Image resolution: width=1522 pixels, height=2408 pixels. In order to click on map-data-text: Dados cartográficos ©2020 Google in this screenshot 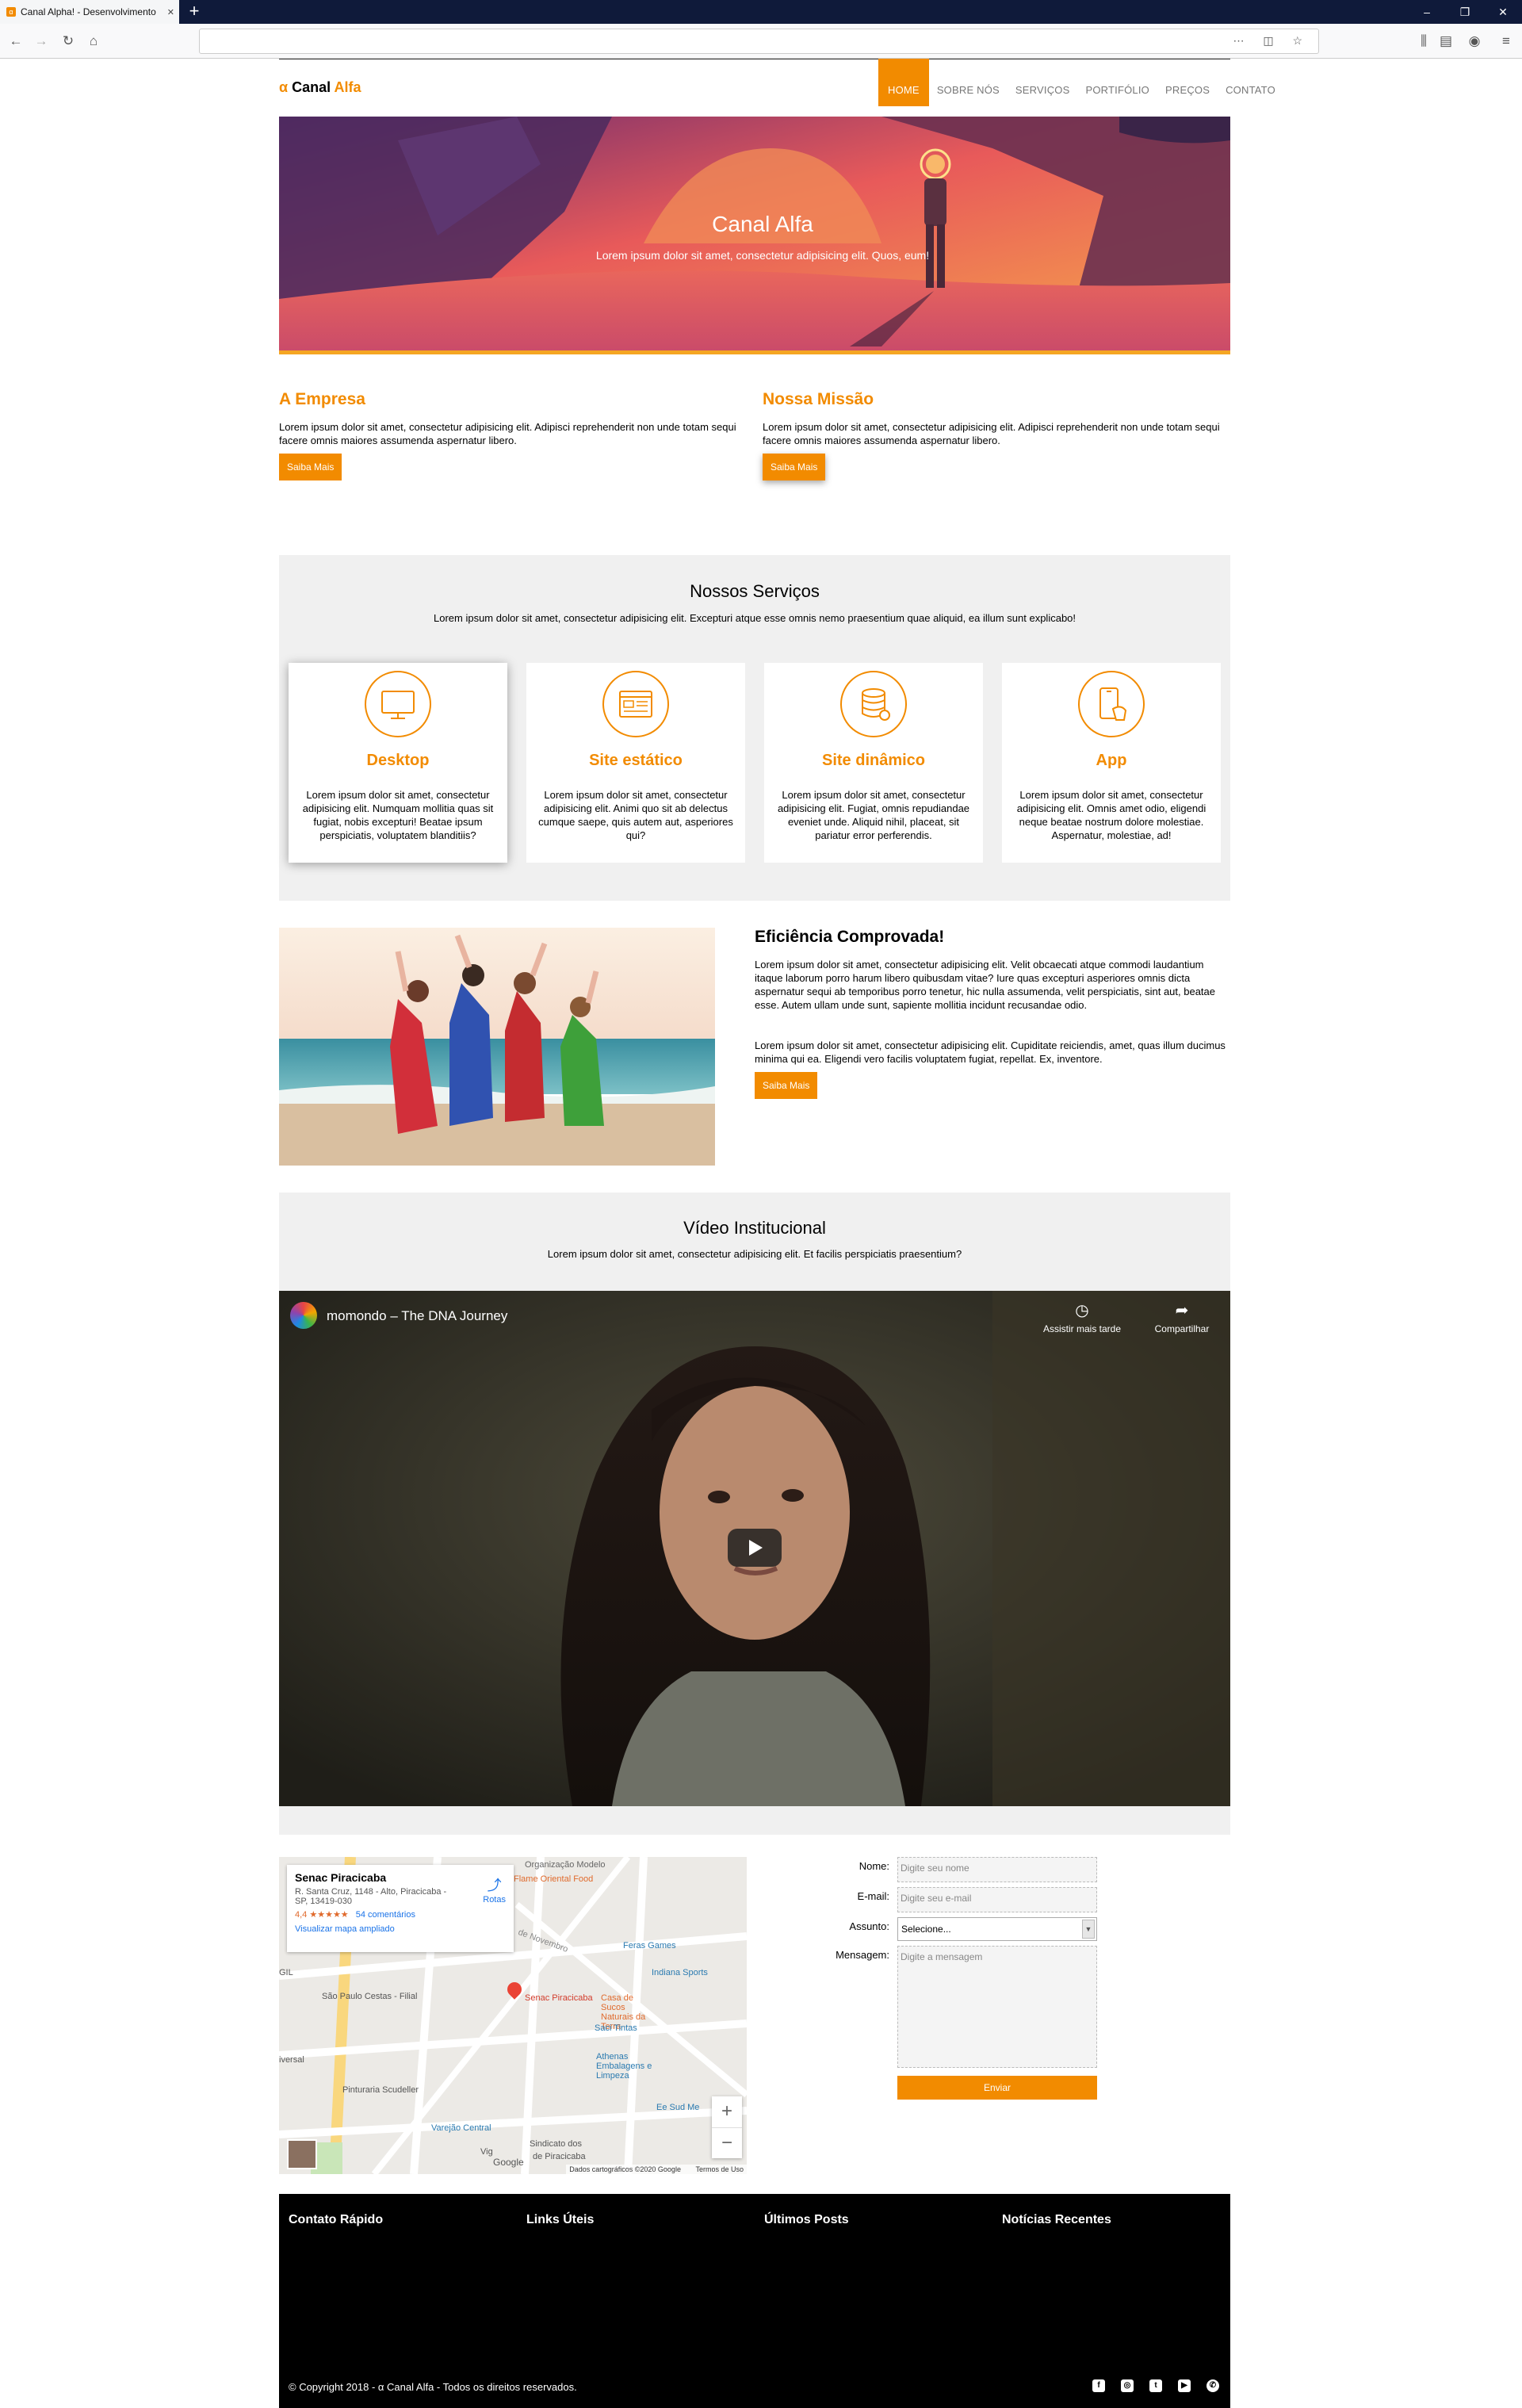, I will do `click(625, 2169)`.